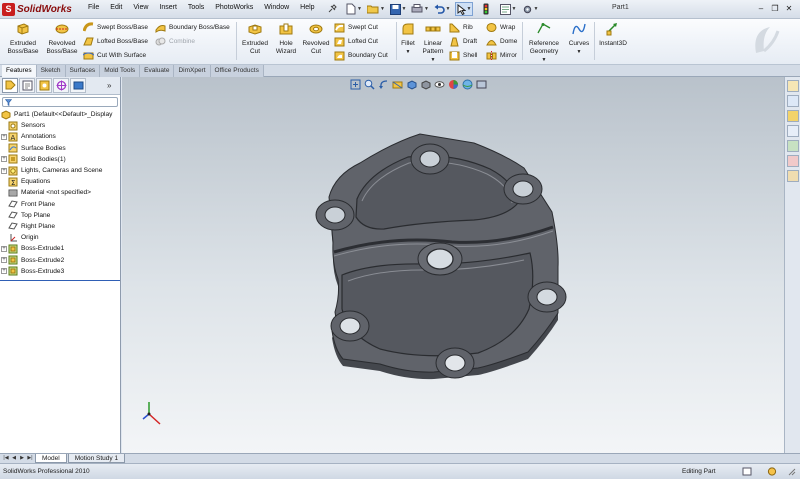  Describe the element at coordinates (761, 8) in the screenshot. I see `minimize-icon: –` at that location.